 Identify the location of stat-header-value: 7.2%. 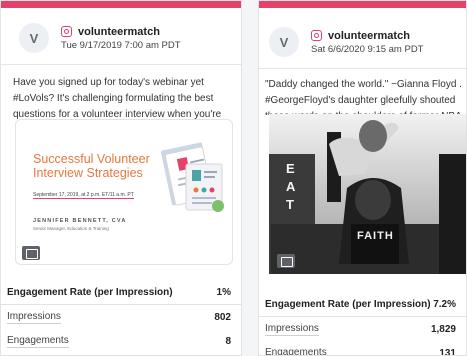
(444, 304).